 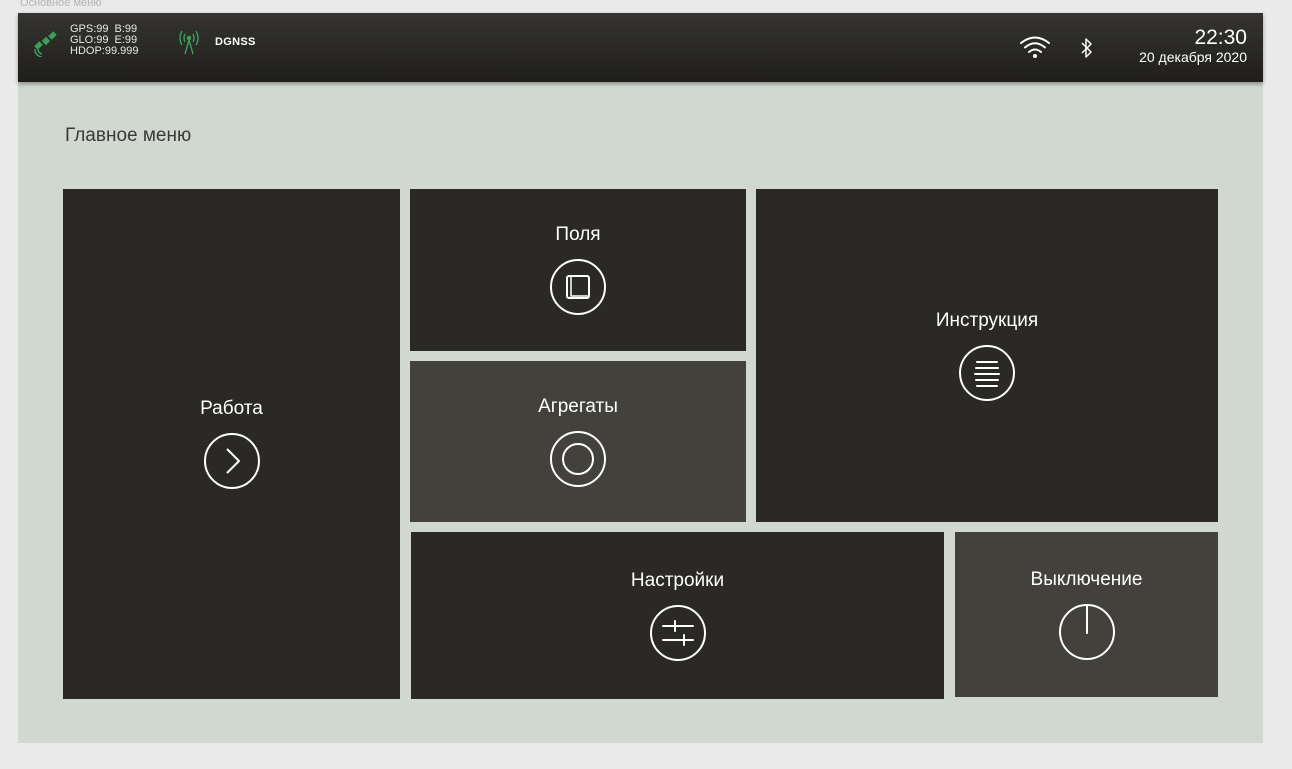 What do you see at coordinates (189, 42) in the screenshot?
I see `antenna-icon` at bounding box center [189, 42].